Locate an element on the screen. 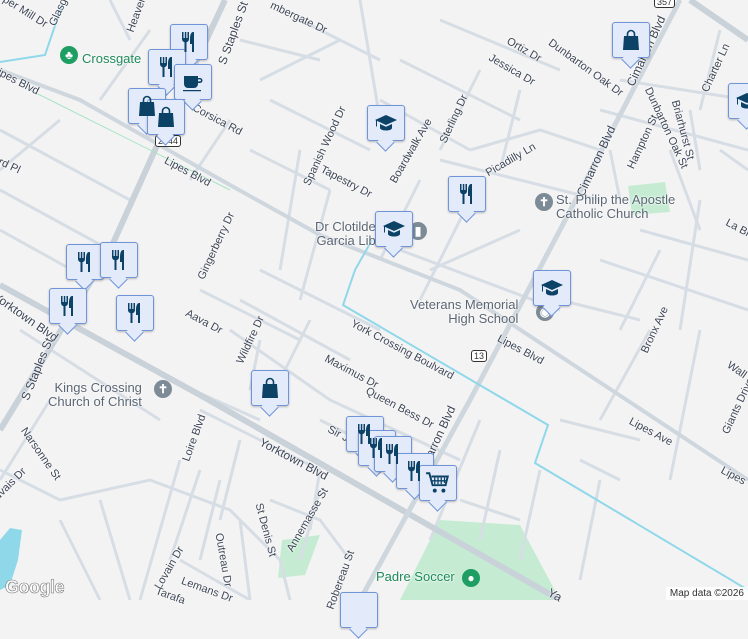  coffee-marker is located at coordinates (193, 82).